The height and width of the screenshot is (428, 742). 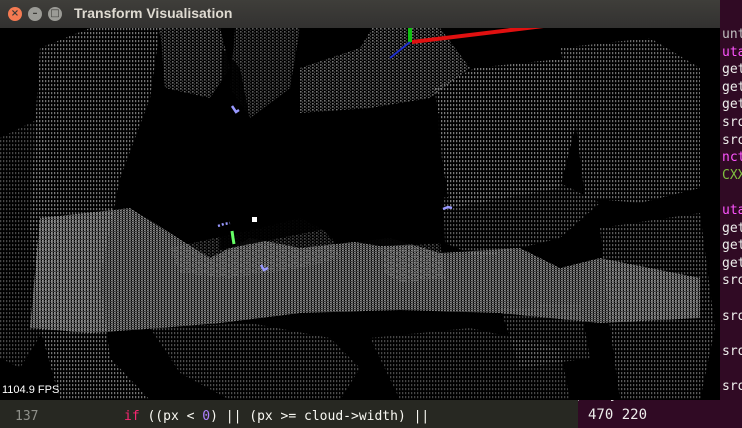 I want to click on code-text: ((px <, so click(x=171, y=416).